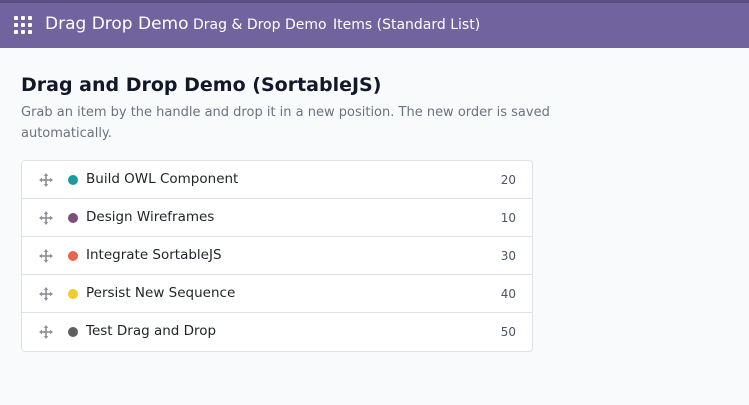 This screenshot has width=749, height=405. Describe the element at coordinates (508, 218) in the screenshot. I see `item-sequence: 10` at that location.